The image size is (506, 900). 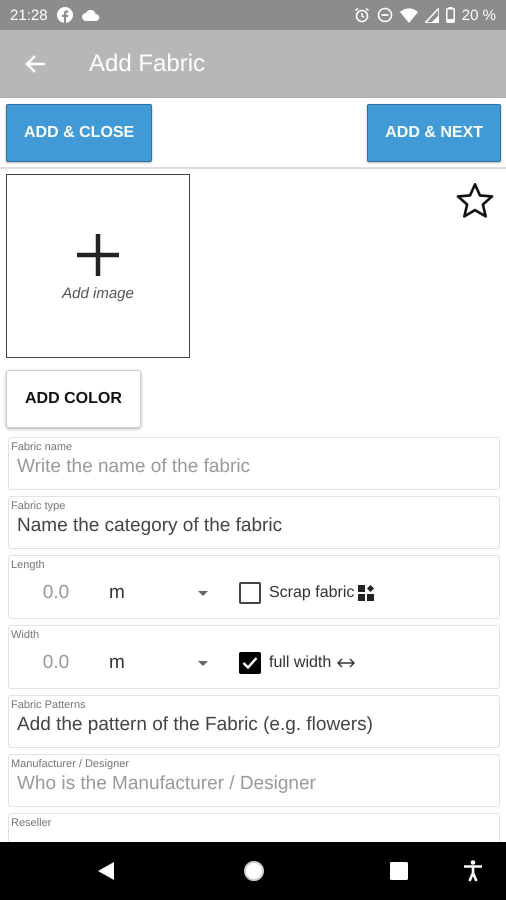 I want to click on text-field: Fabric name Write the name of the fabric, so click(x=254, y=463).